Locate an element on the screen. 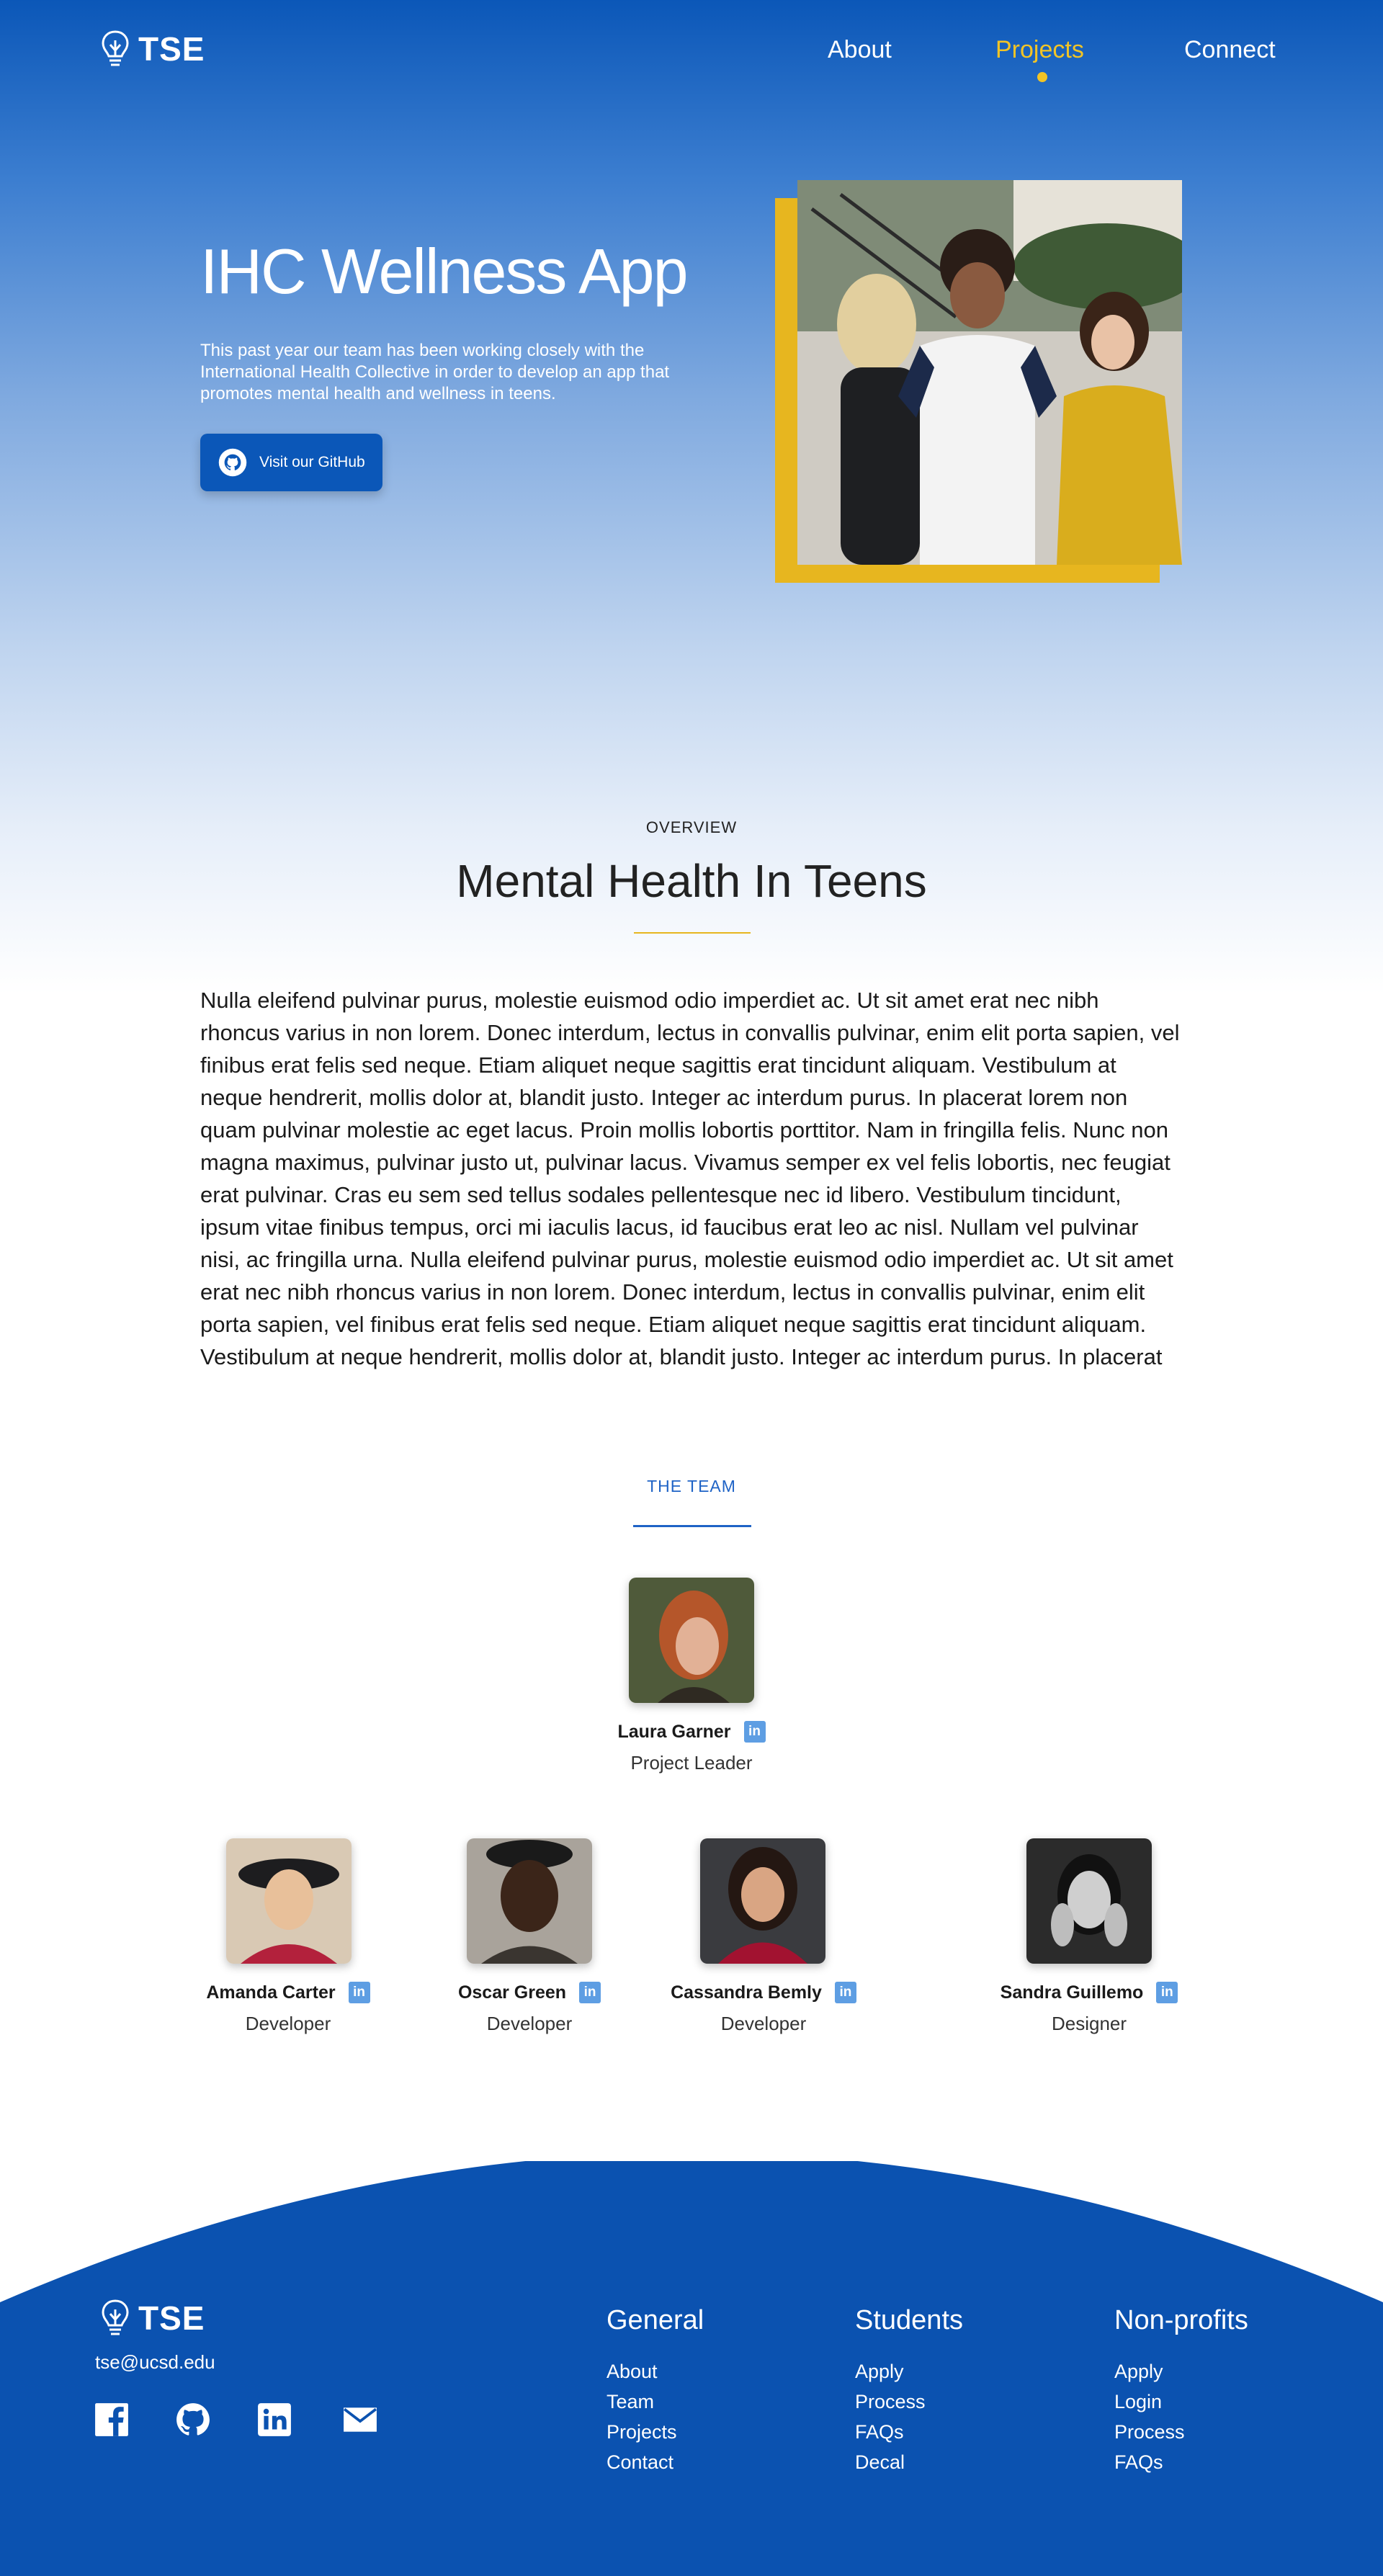 Image resolution: width=1383 pixels, height=2576 pixels. member-role: Developer is located at coordinates (763, 2023).